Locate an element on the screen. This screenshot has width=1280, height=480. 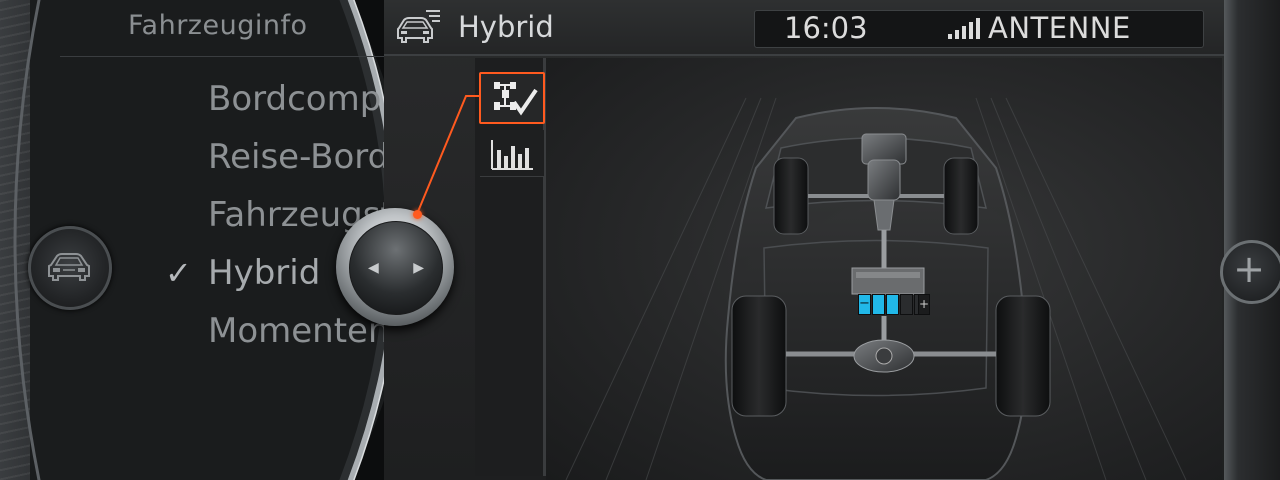
signal-bars-icon is located at coordinates (964, 28).